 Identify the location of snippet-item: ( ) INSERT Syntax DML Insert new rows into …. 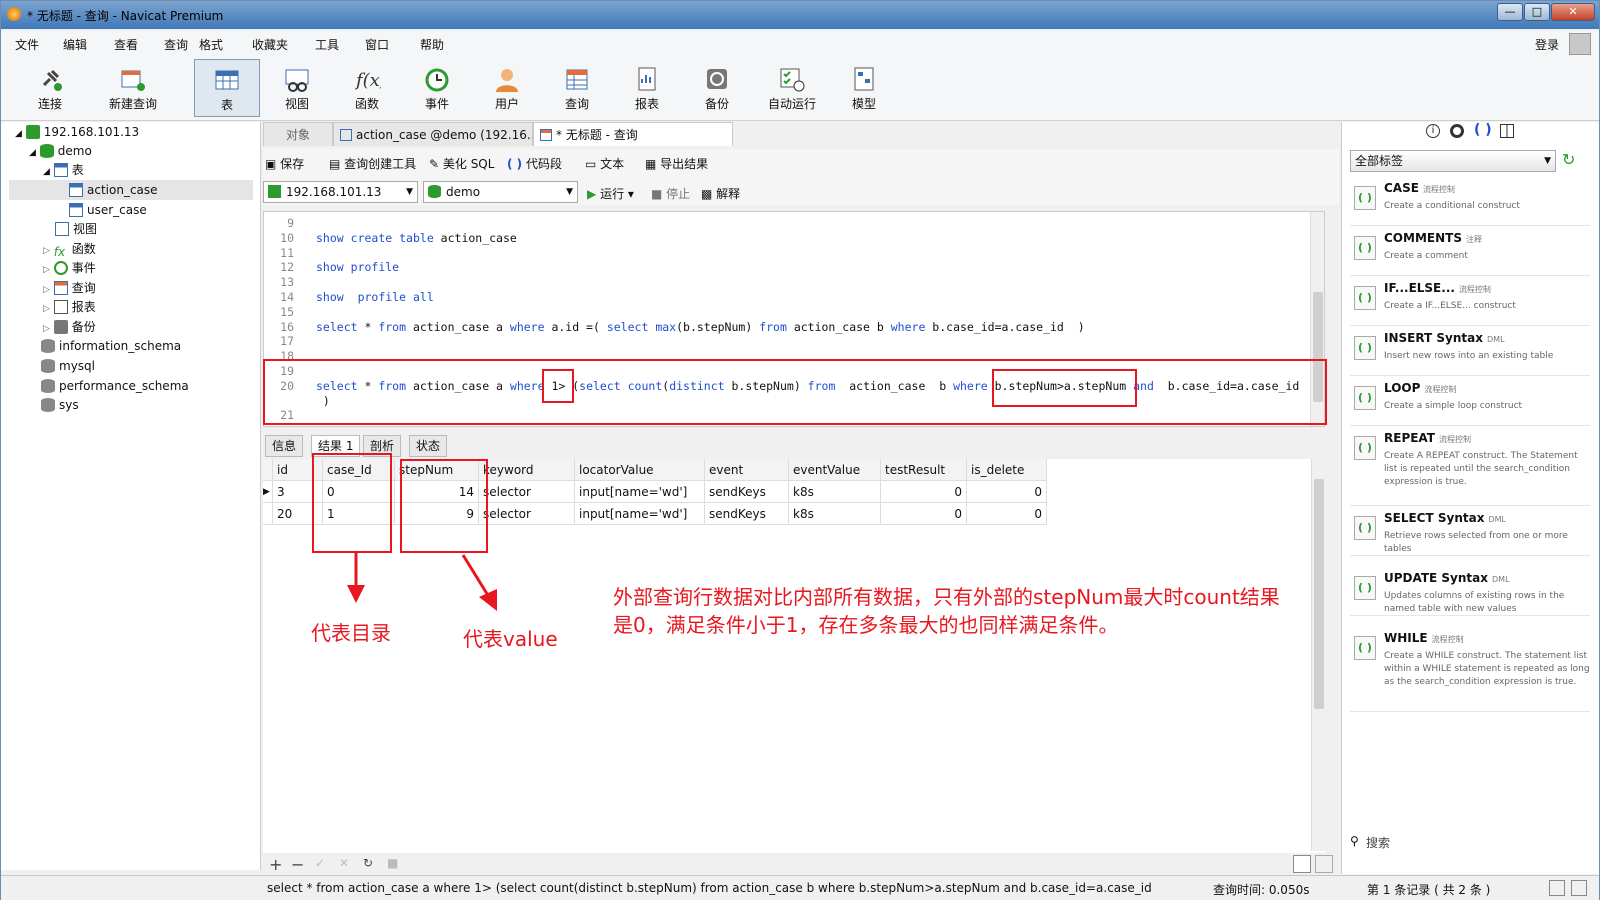
(1470, 352).